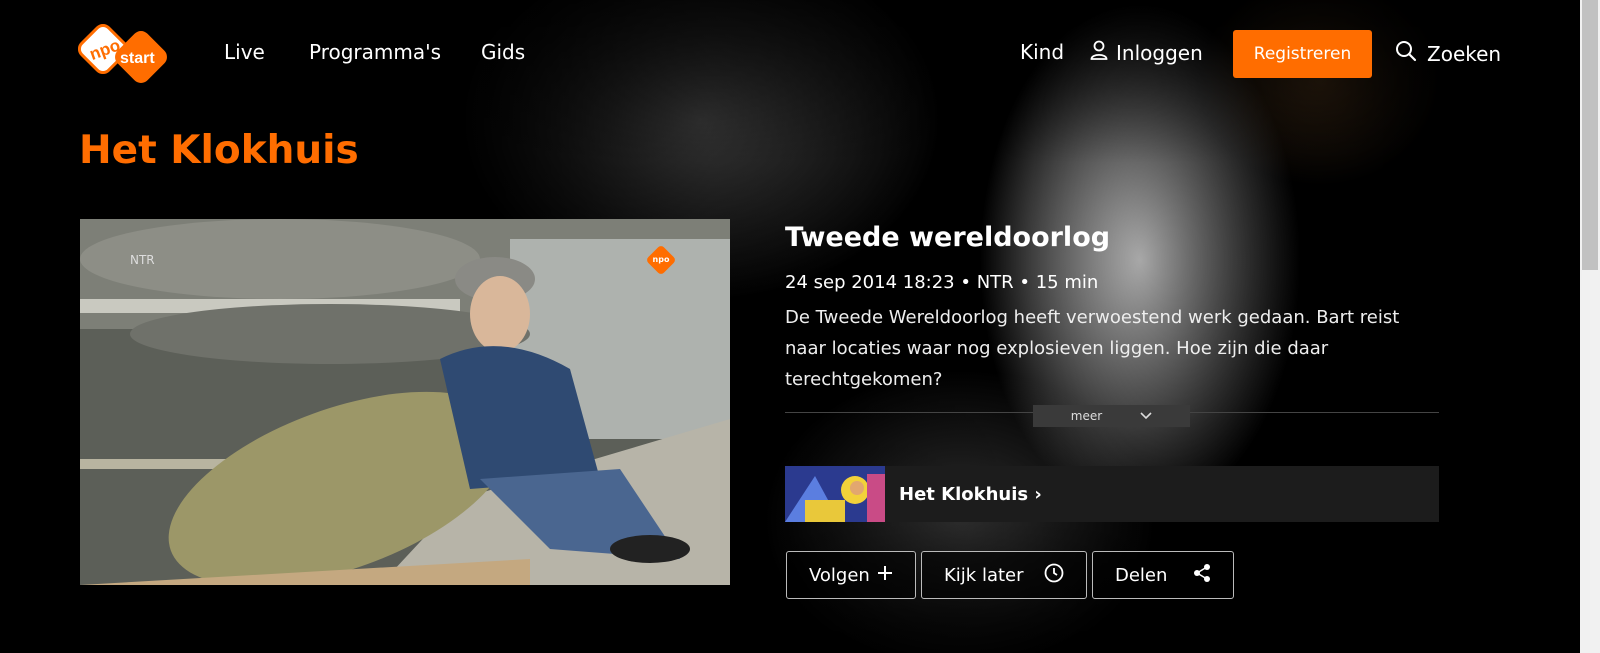 The image size is (1600, 653). I want to click on video-watermark: NTR, so click(142, 260).